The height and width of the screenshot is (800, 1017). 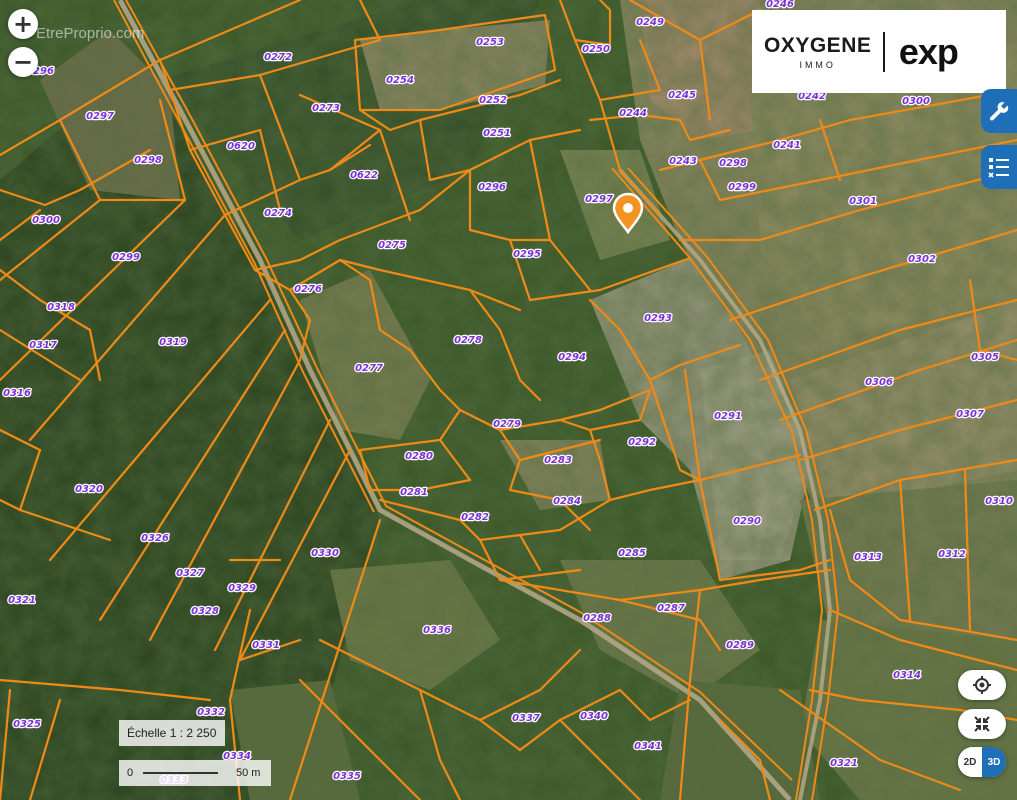 What do you see at coordinates (928, 51) in the screenshot?
I see `exp-logo: exp` at bounding box center [928, 51].